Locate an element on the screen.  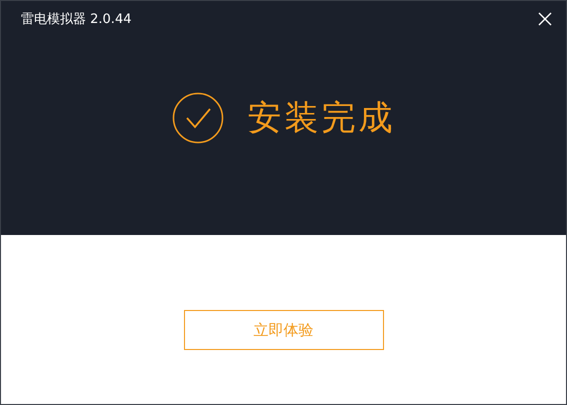
check-circle-icon is located at coordinates (198, 118).